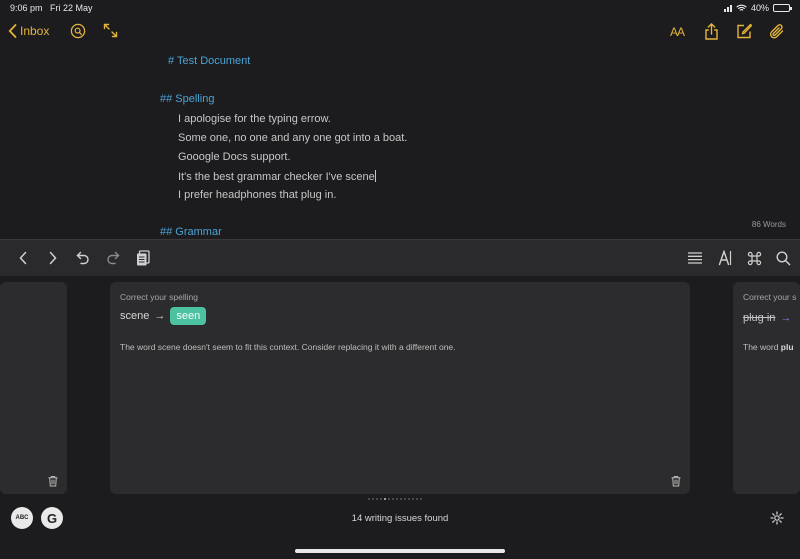  What do you see at coordinates (400, 257) in the screenshot?
I see `editor-toolbar` at bounding box center [400, 257].